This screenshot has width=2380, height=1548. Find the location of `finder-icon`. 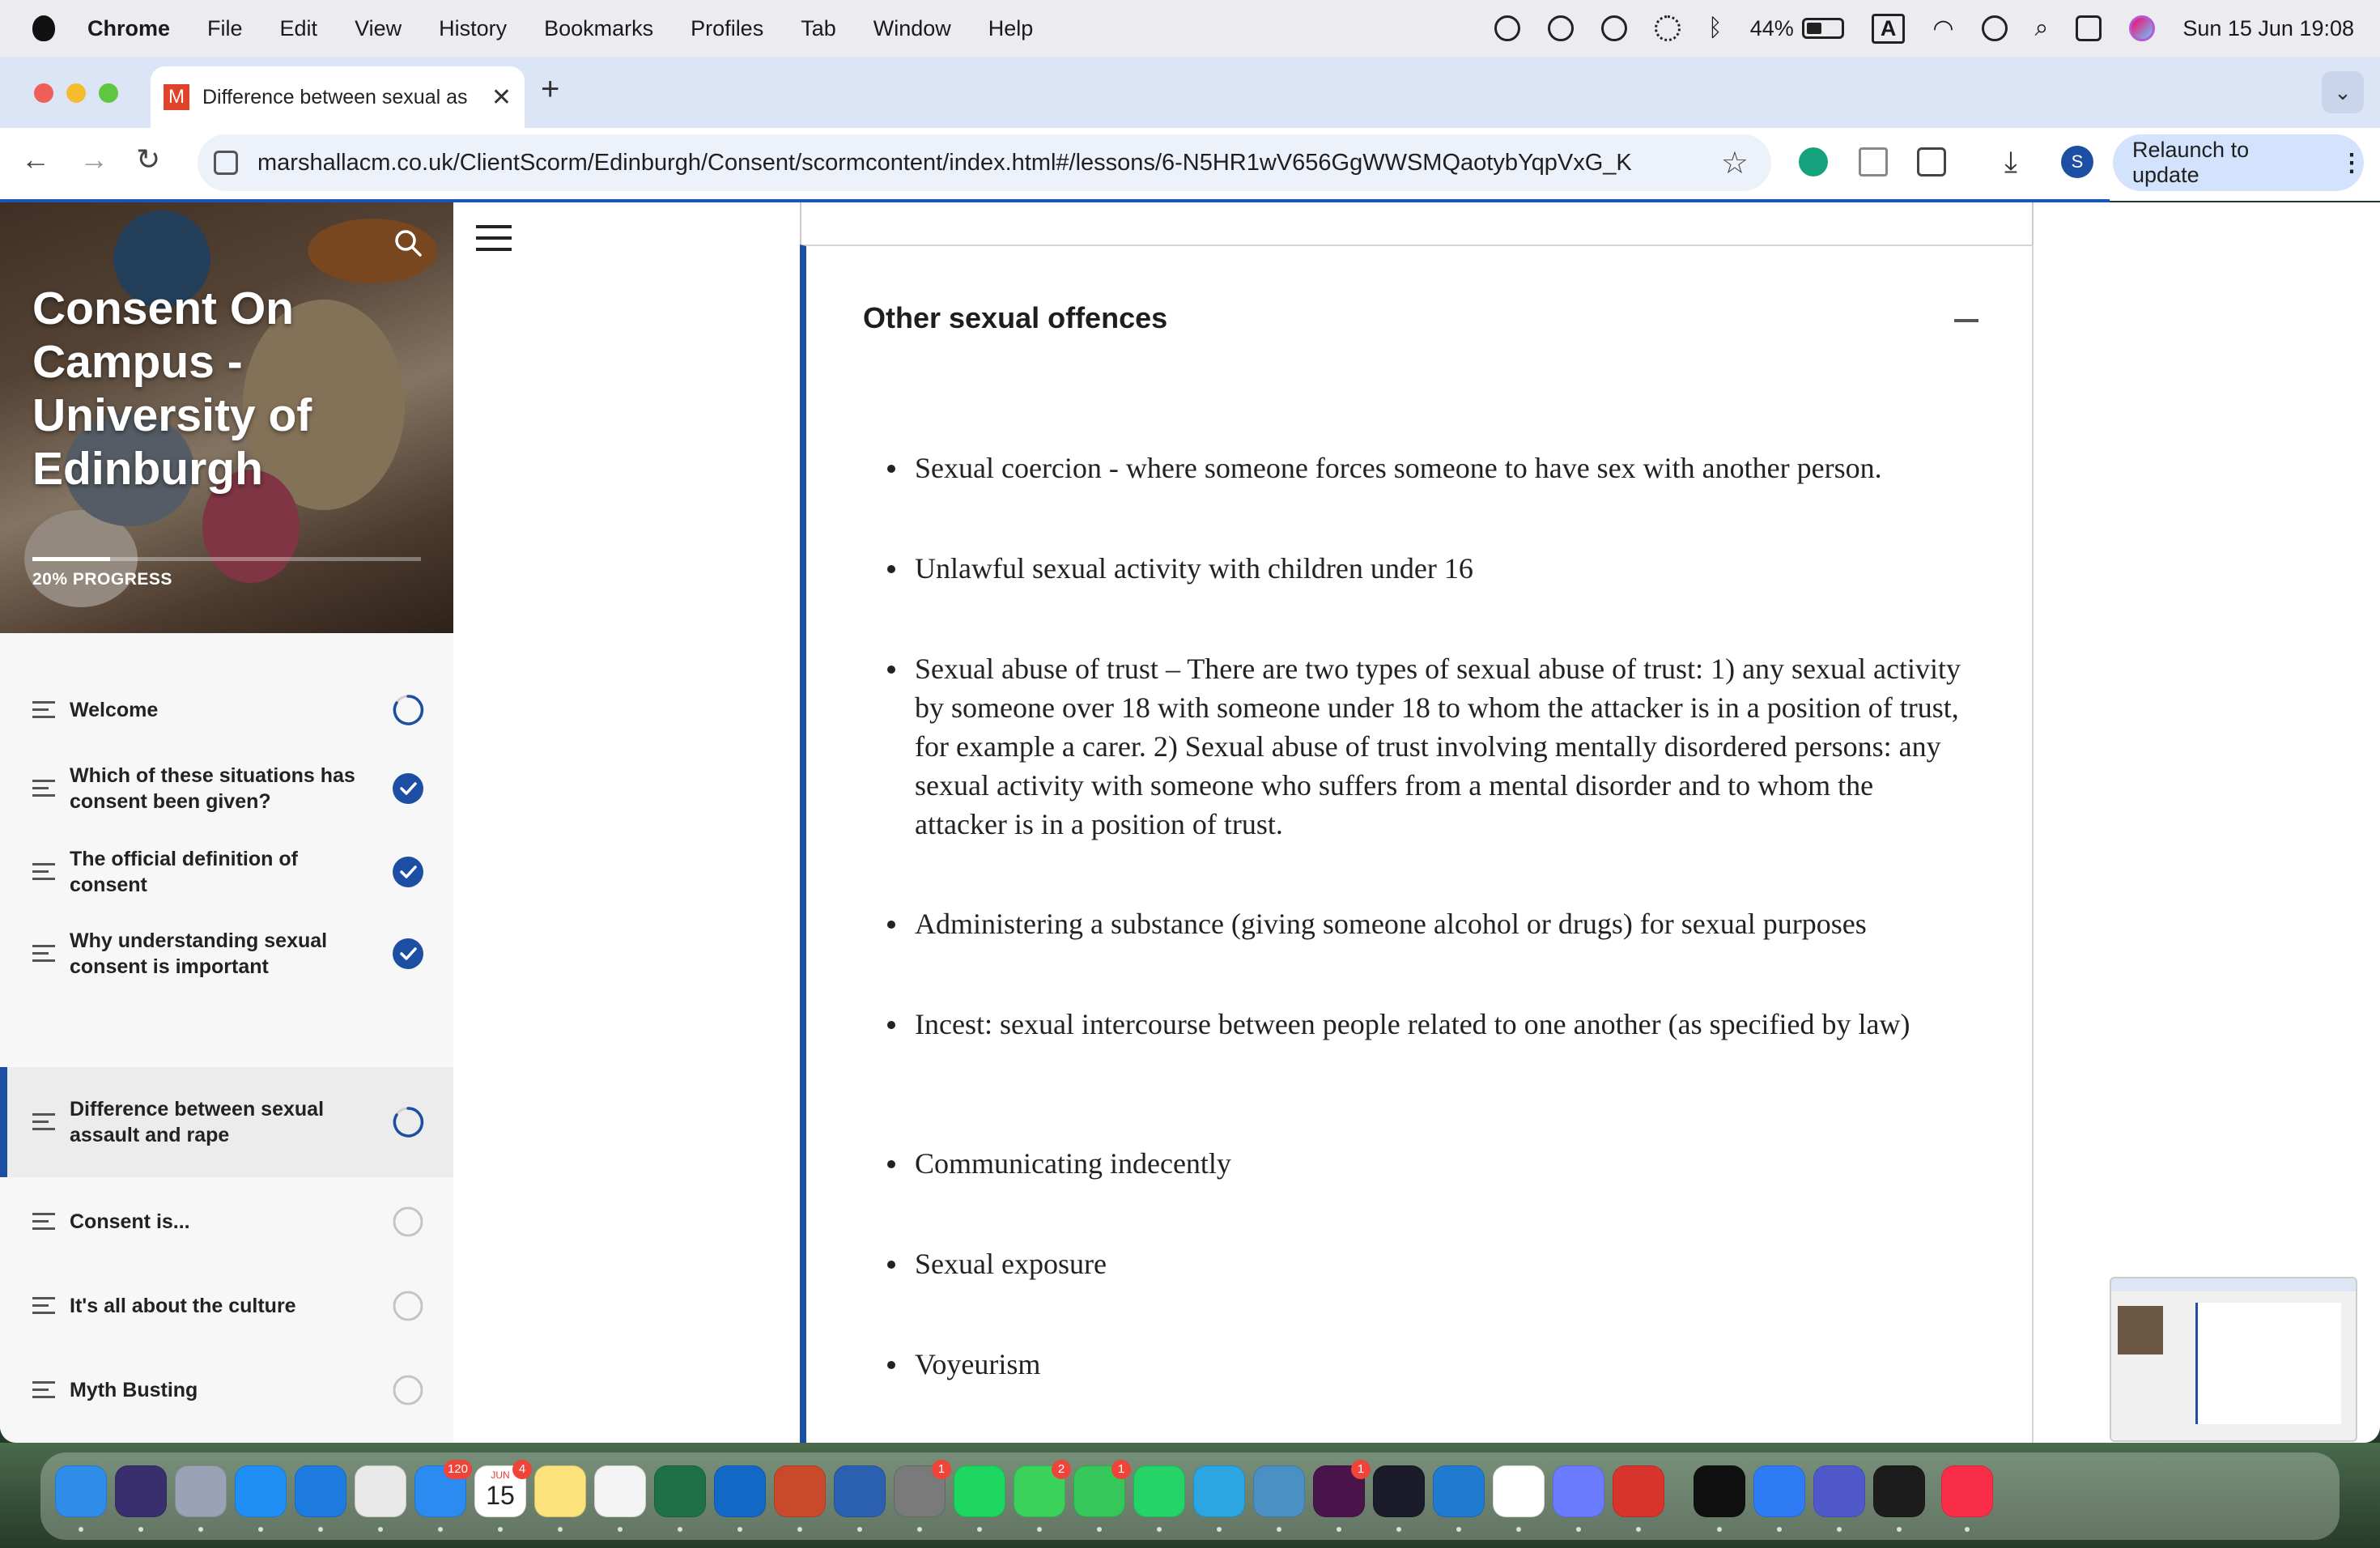

finder-icon is located at coordinates (81, 1491).